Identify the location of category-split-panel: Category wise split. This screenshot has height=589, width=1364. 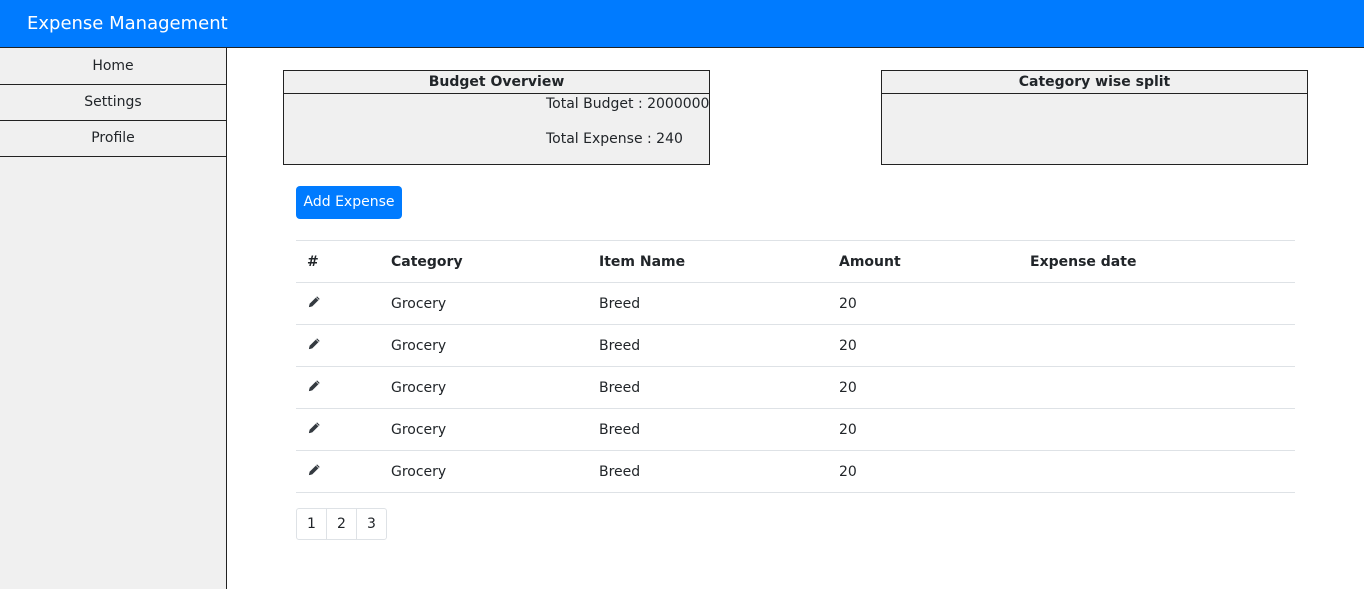
(1094, 117).